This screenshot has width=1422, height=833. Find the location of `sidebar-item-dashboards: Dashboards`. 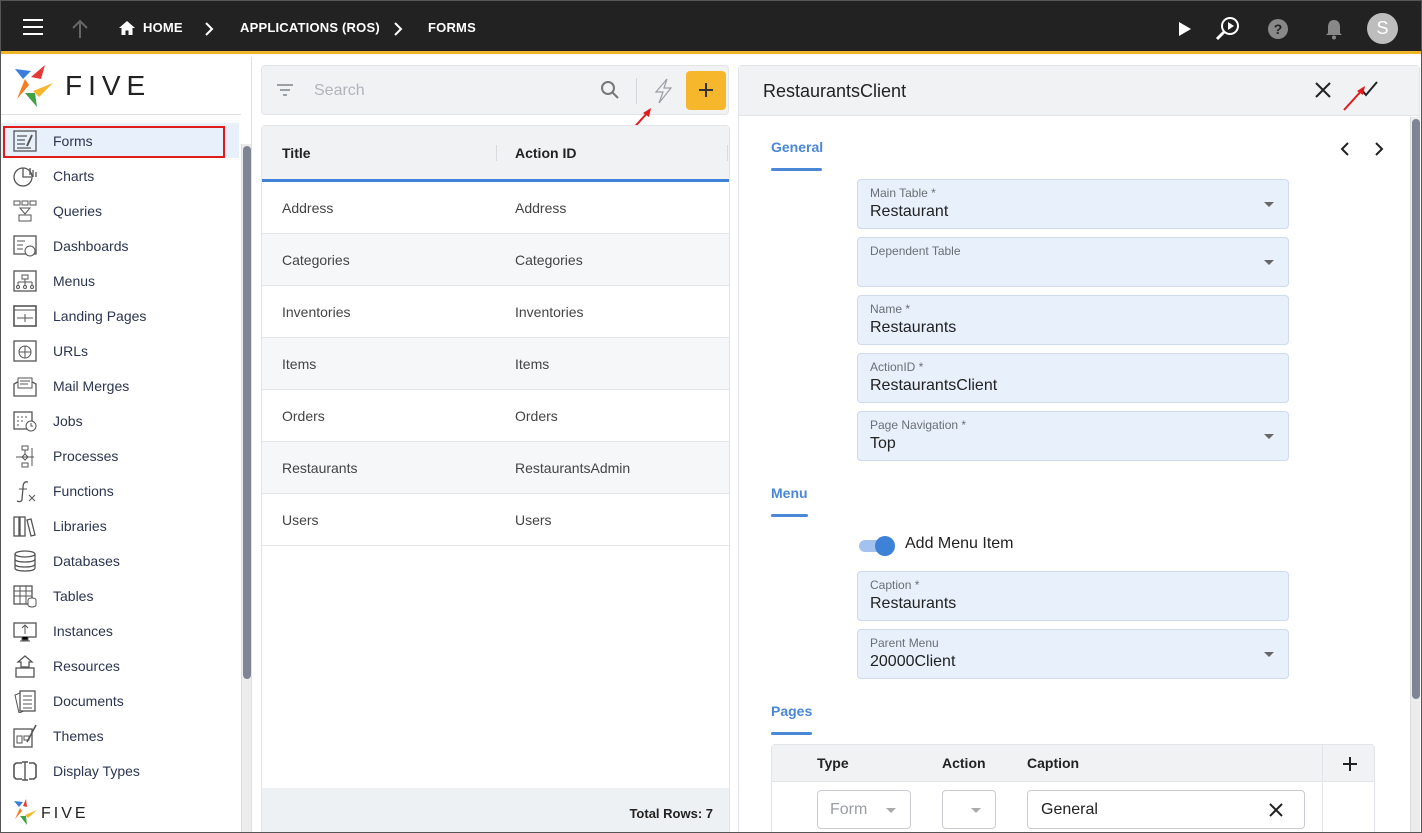

sidebar-item-dashboards: Dashboards is located at coordinates (120, 245).